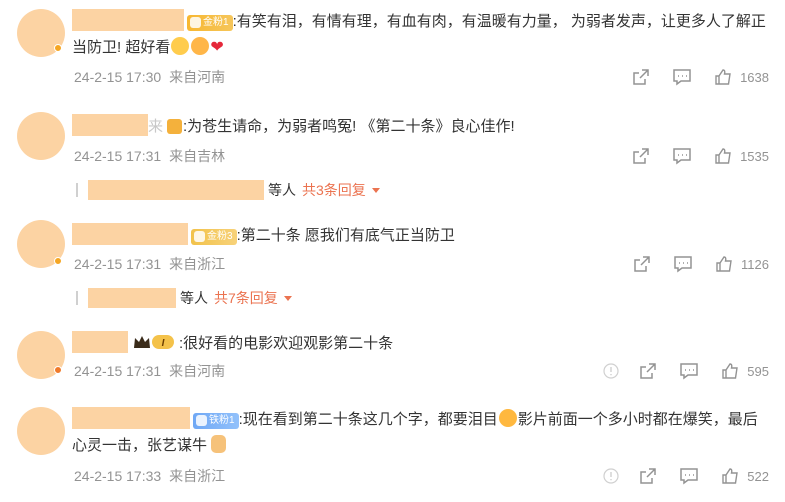 The height and width of the screenshot is (502, 785). I want to click on comment-actions: 522, so click(677, 476).